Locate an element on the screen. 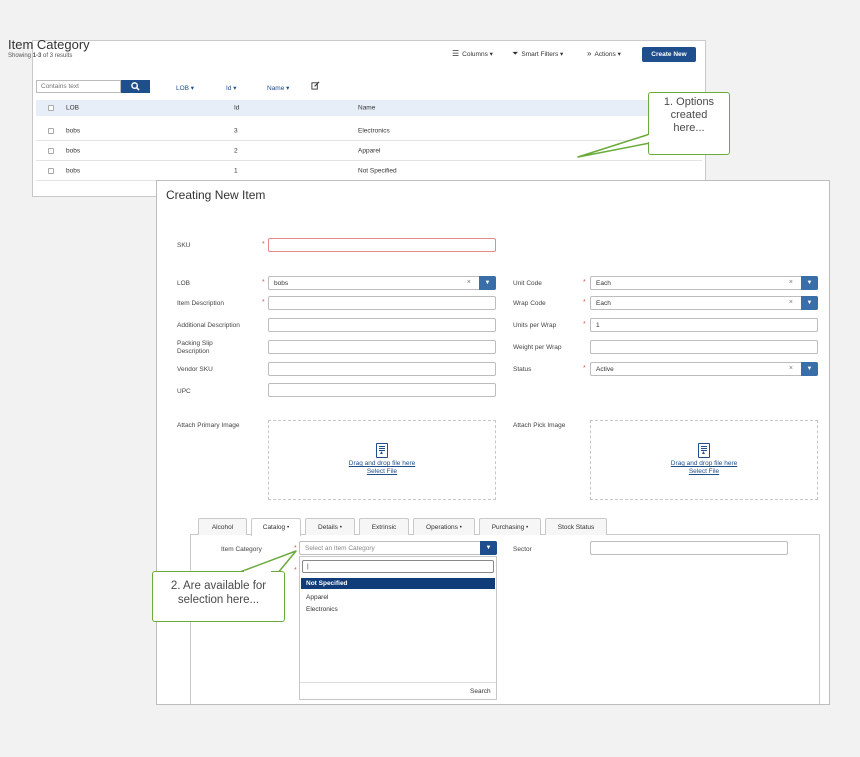 The image size is (860, 757). callout-two-pointer-mask is located at coordinates (257, 572).